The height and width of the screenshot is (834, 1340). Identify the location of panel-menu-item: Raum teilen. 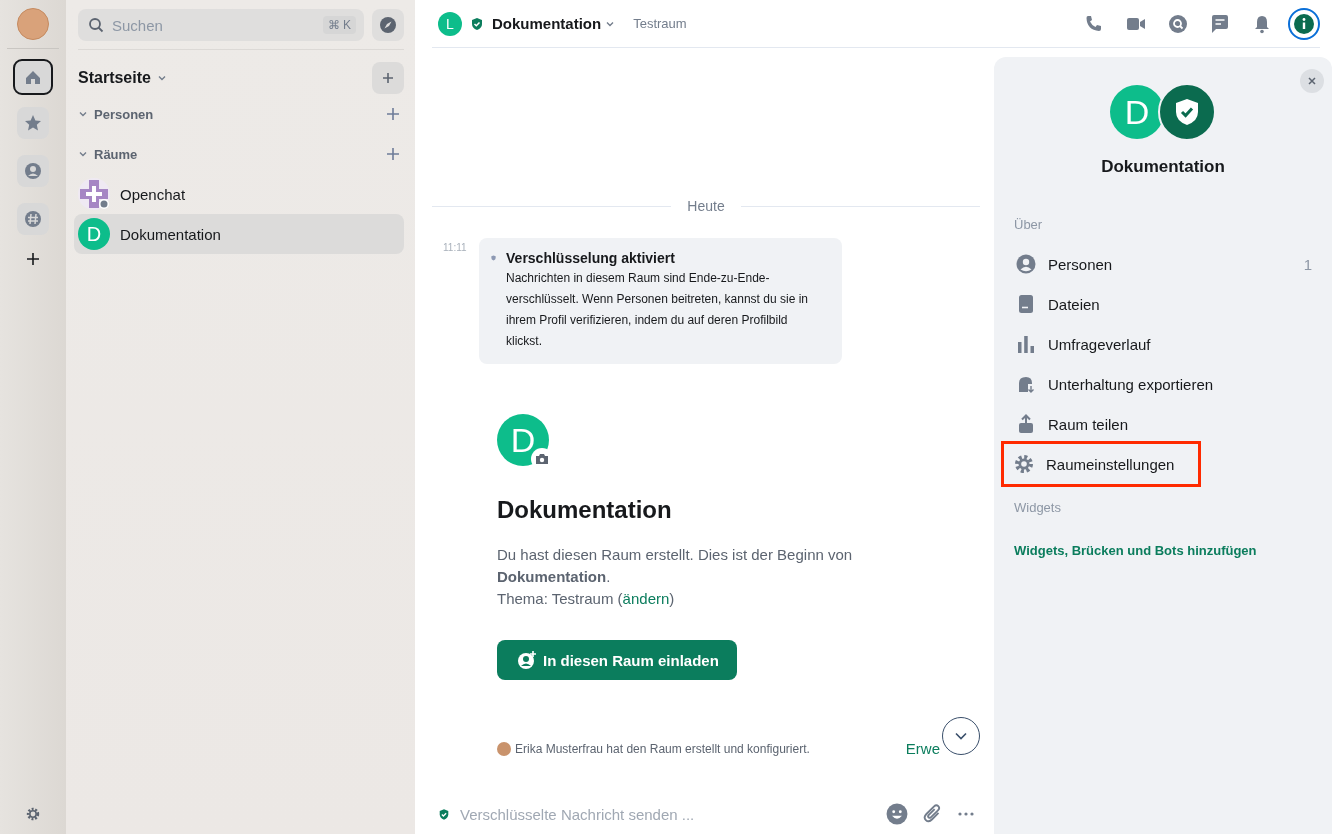
(1163, 424).